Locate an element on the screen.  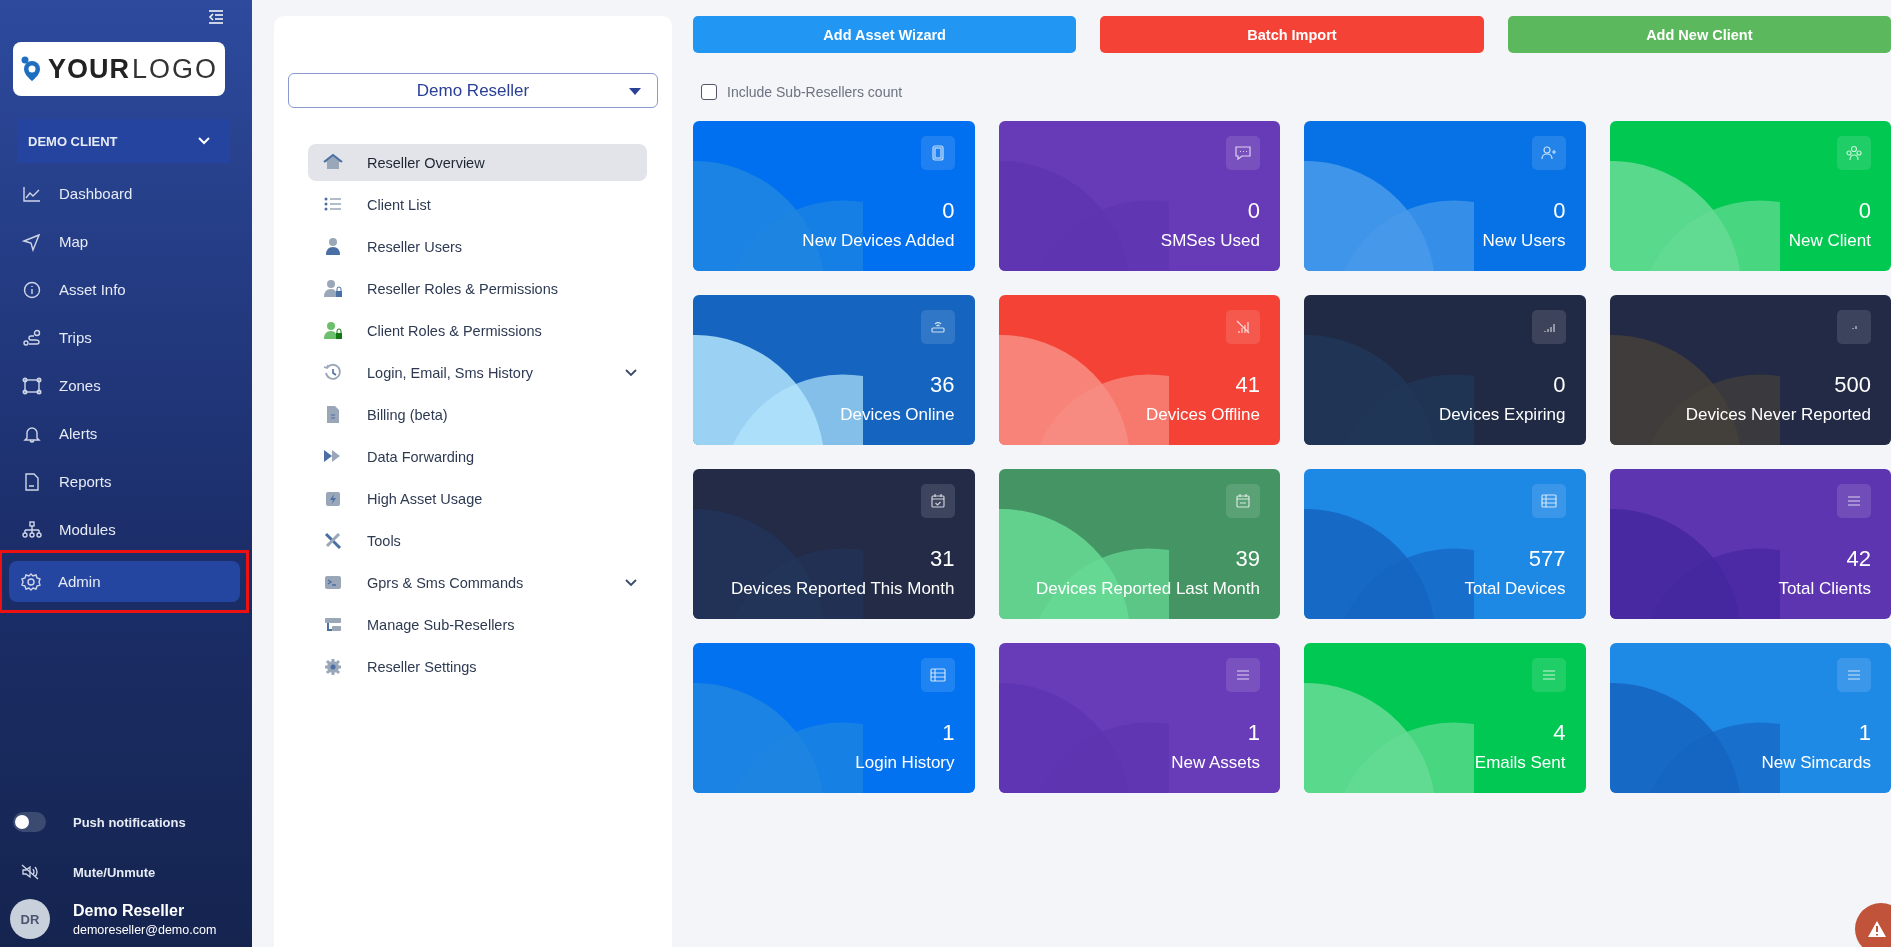
menu-item: Gprs & Sms Commands is located at coordinates (477, 582).